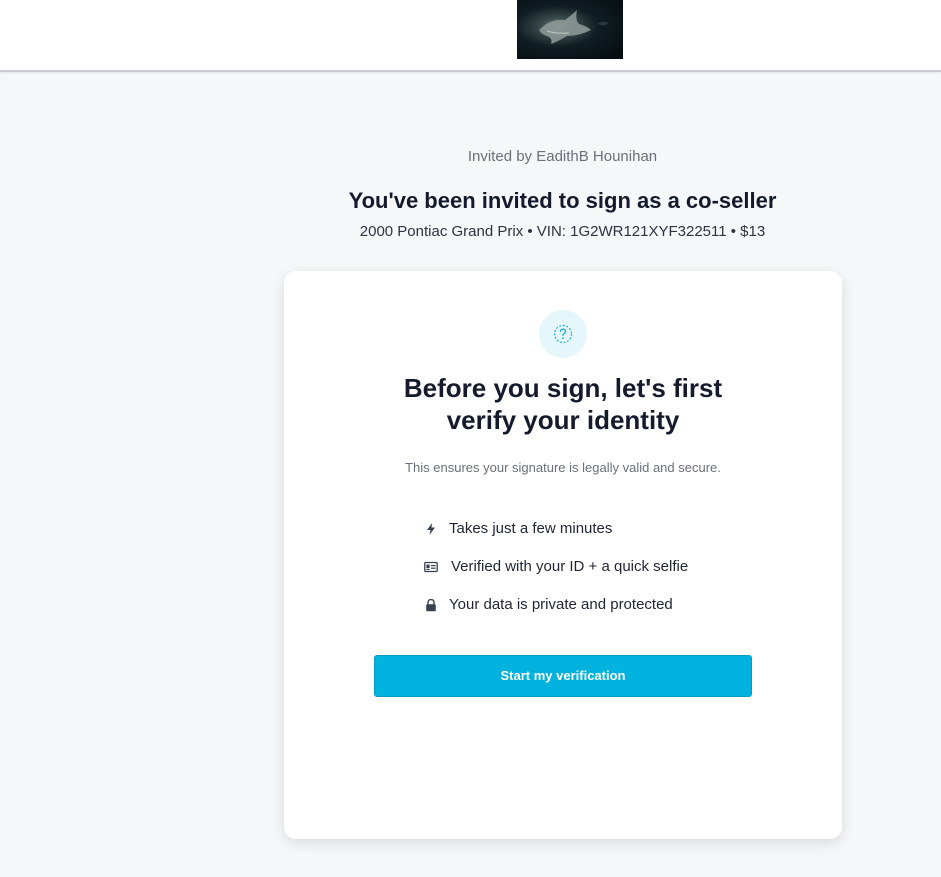 The image size is (941, 877). I want to click on question-circle-icon, so click(563, 334).